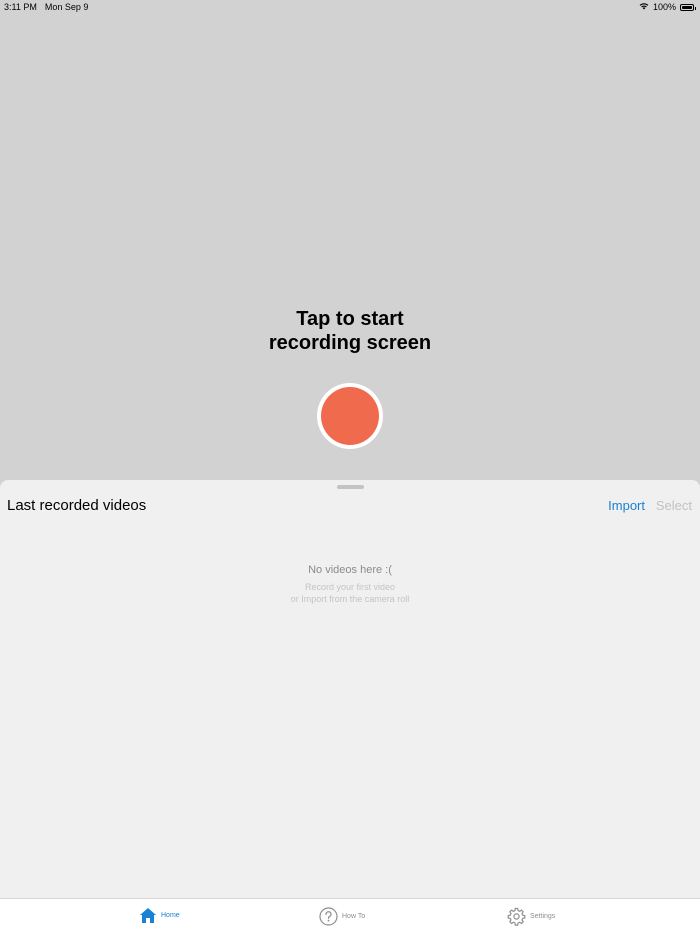 The image size is (700, 934). Describe the element at coordinates (626, 505) in the screenshot. I see `import-button: Import` at that location.